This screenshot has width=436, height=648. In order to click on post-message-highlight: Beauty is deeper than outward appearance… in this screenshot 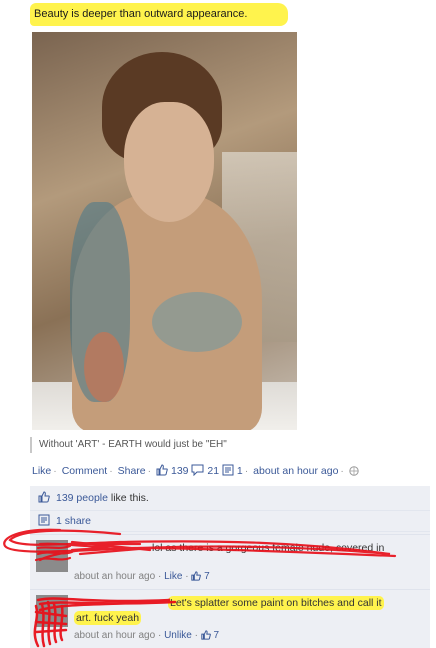, I will do `click(159, 14)`.